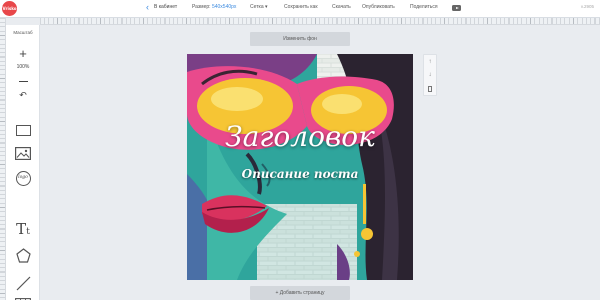 The width and height of the screenshot is (600, 300). I want to click on app-logo: Vrisko, so click(9, 8).